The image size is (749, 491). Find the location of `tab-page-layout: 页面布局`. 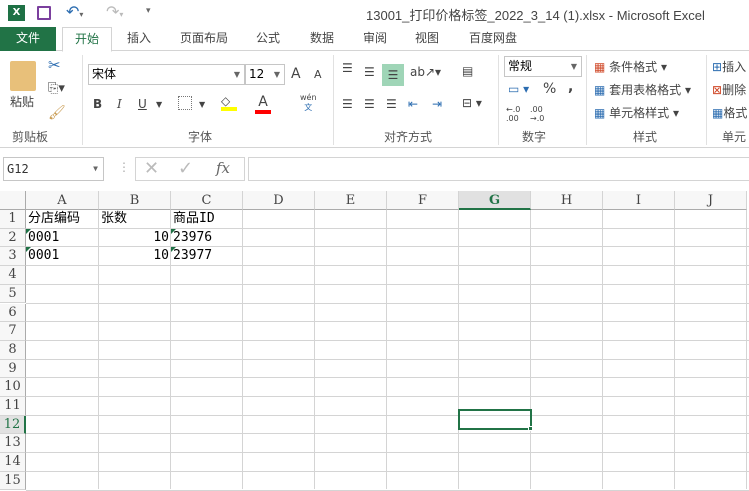

tab-page-layout: 页面布局 is located at coordinates (204, 39).